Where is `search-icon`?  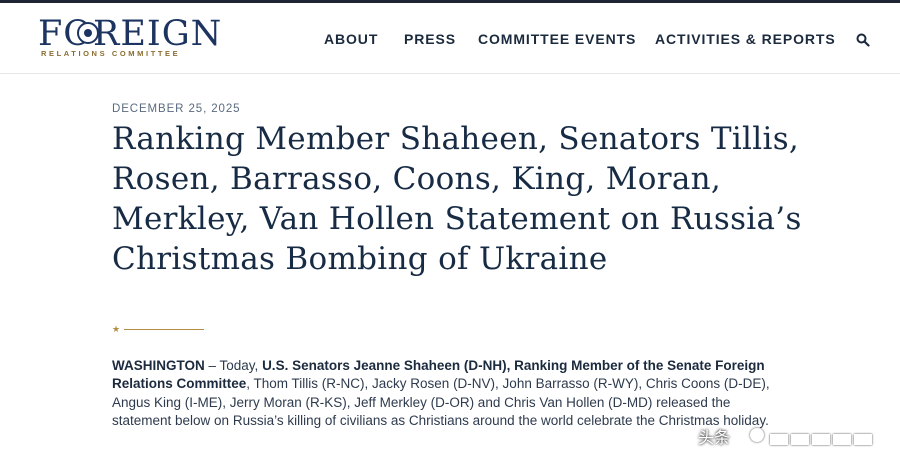
search-icon is located at coordinates (863, 40).